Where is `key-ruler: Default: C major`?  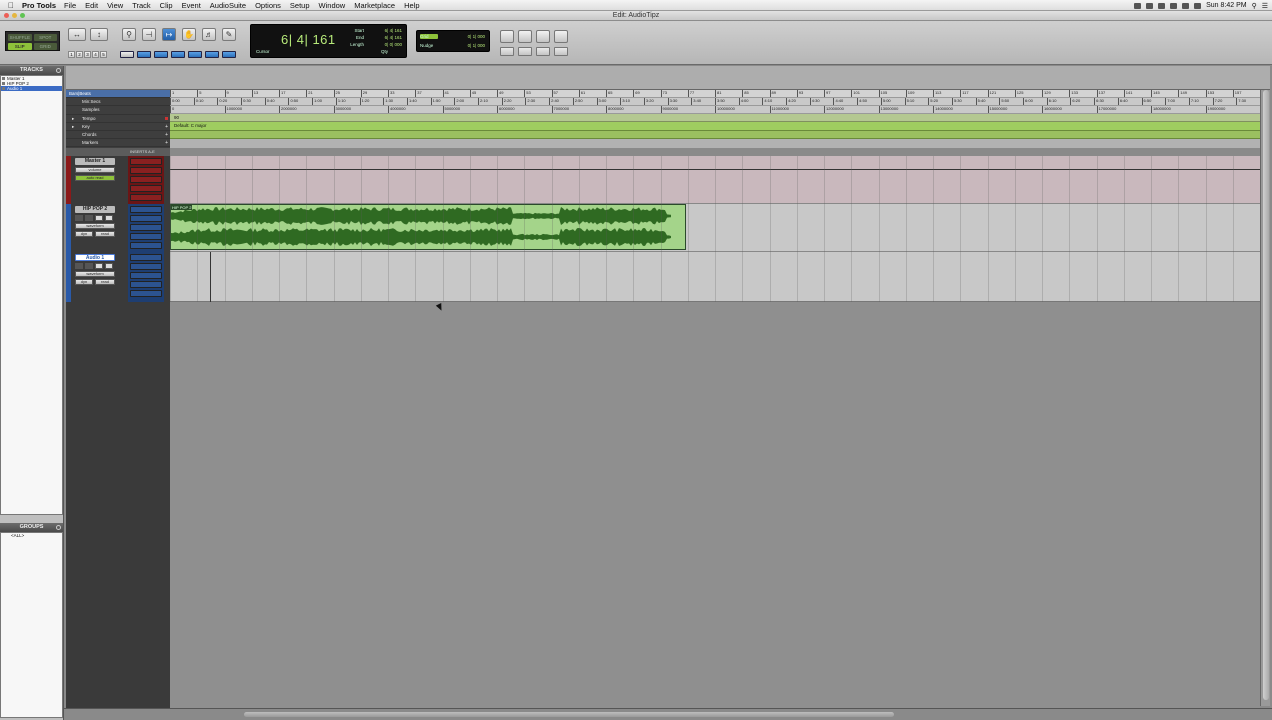 key-ruler: Default: C major is located at coordinates (720, 126).